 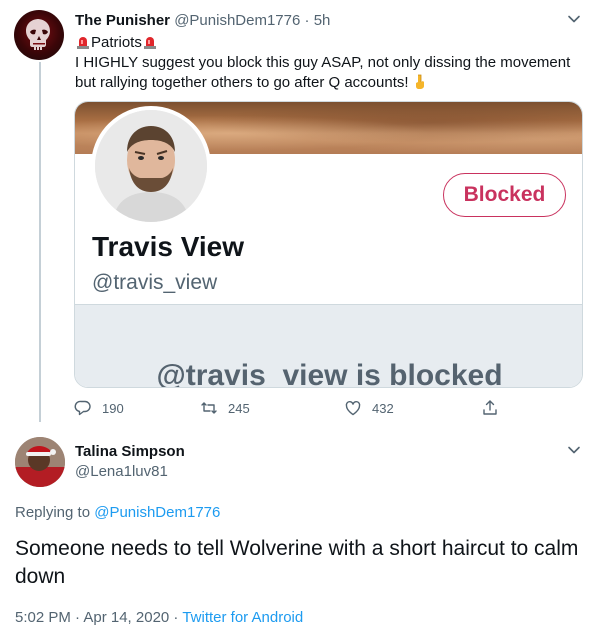 I want to click on label-text: Patriots, so click(x=116, y=42).